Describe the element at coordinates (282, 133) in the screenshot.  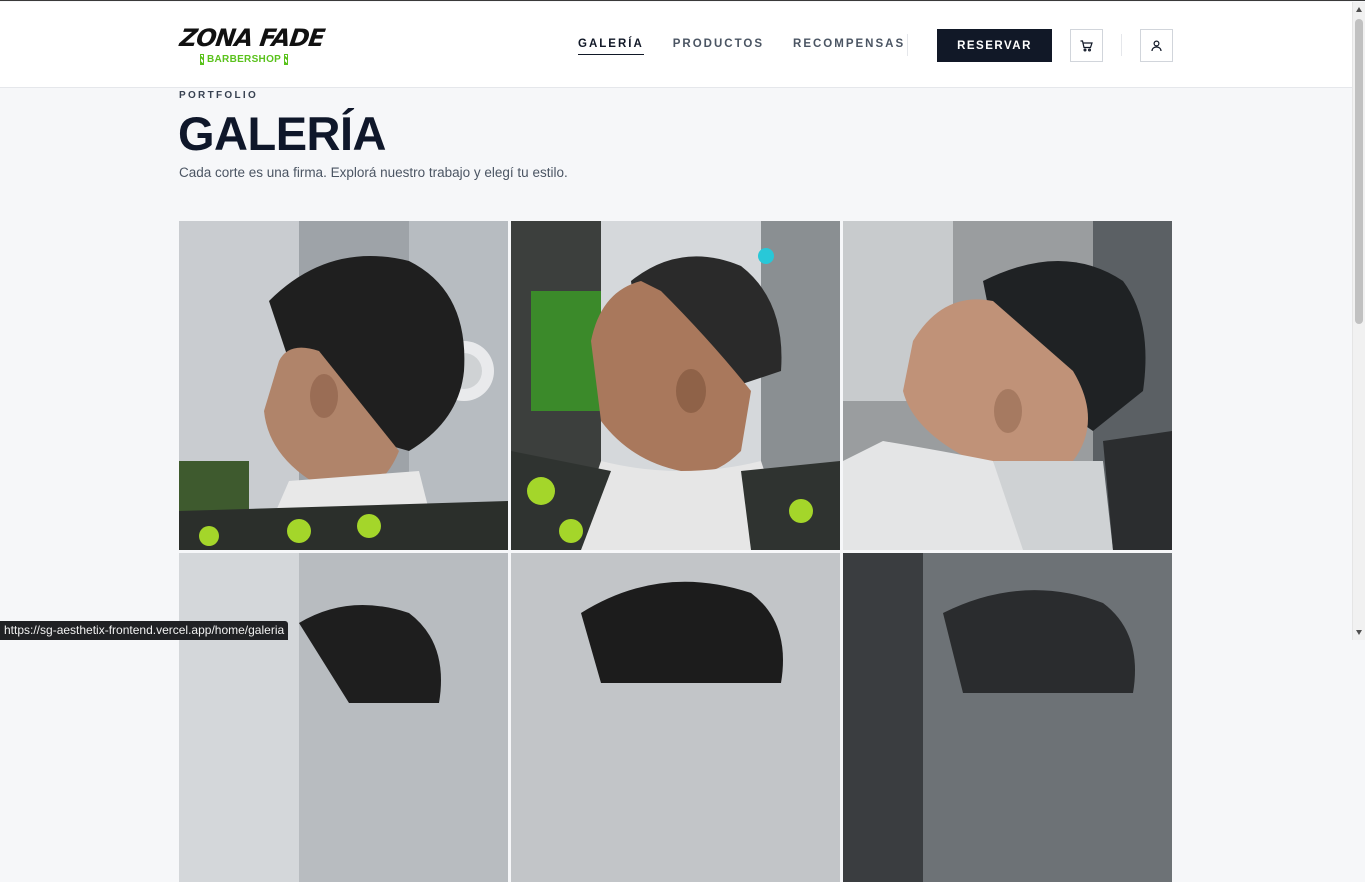
I see `page-title: GALERÍA` at that location.